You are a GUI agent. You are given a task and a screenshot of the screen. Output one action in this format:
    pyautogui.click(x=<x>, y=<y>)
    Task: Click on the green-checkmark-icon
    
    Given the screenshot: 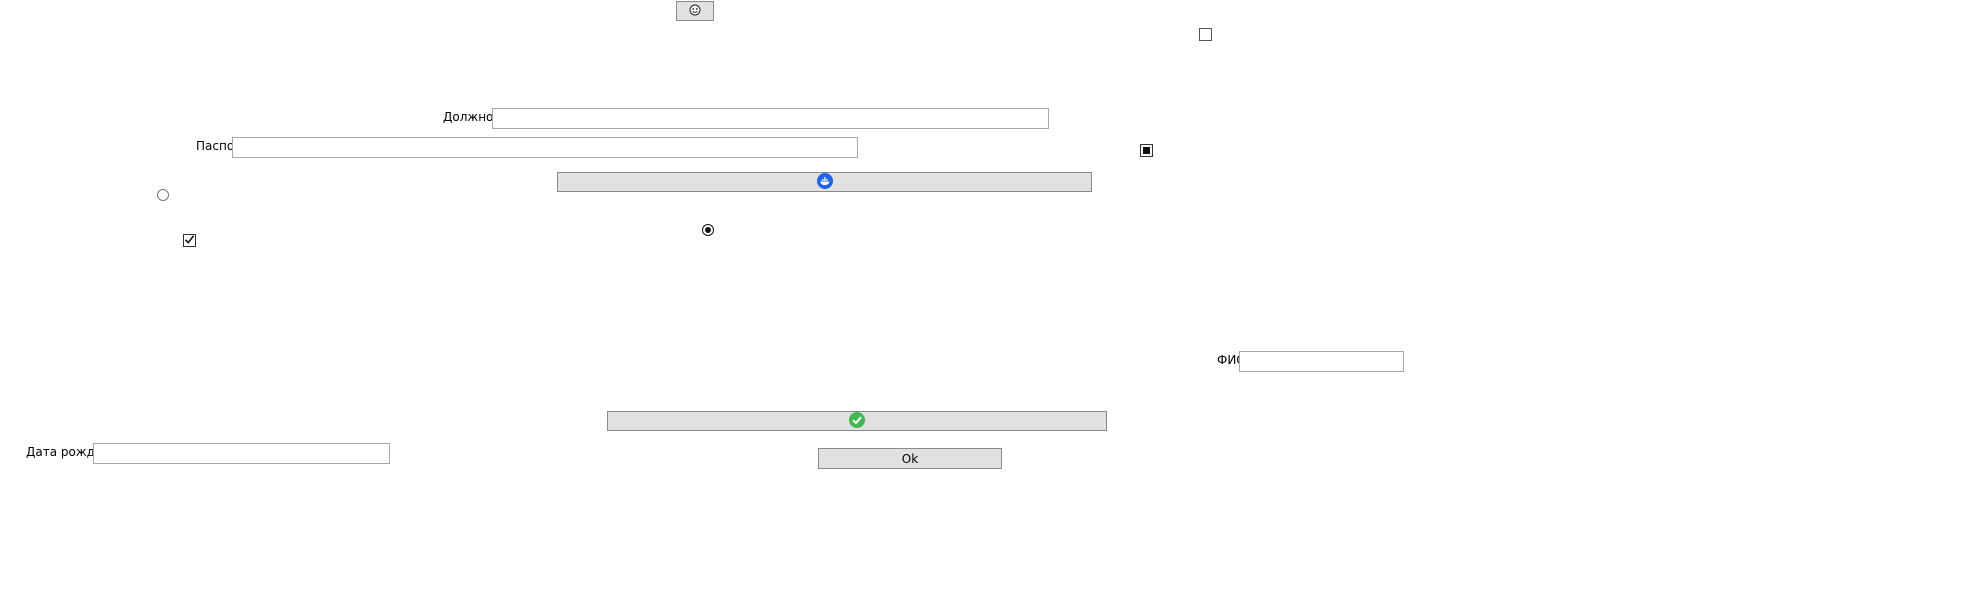 What is the action you would take?
    pyautogui.click(x=857, y=421)
    